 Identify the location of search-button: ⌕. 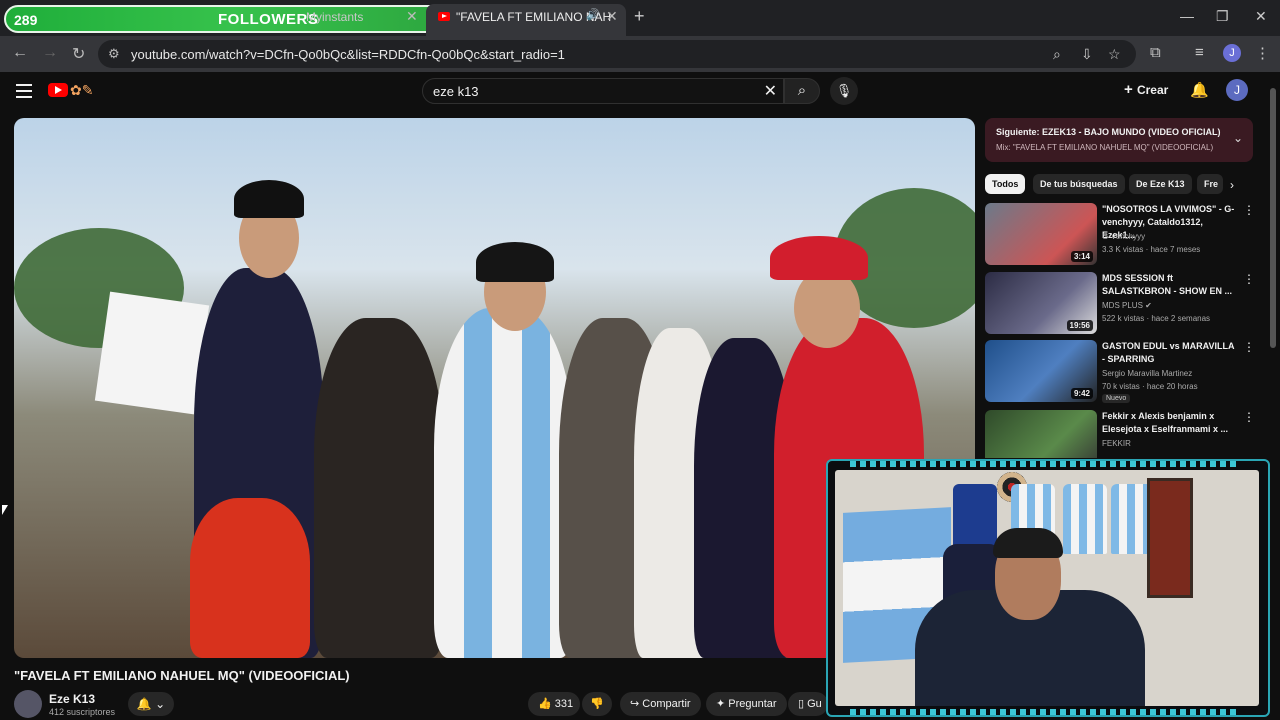
(802, 91).